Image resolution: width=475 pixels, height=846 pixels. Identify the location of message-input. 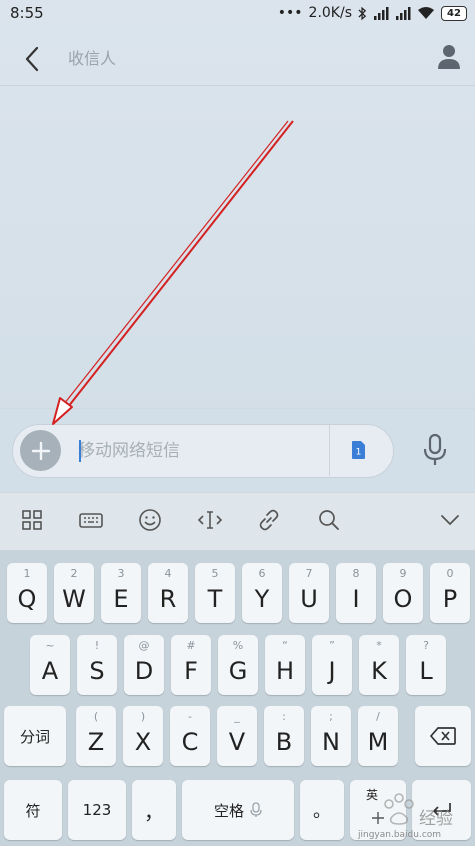
(198, 451).